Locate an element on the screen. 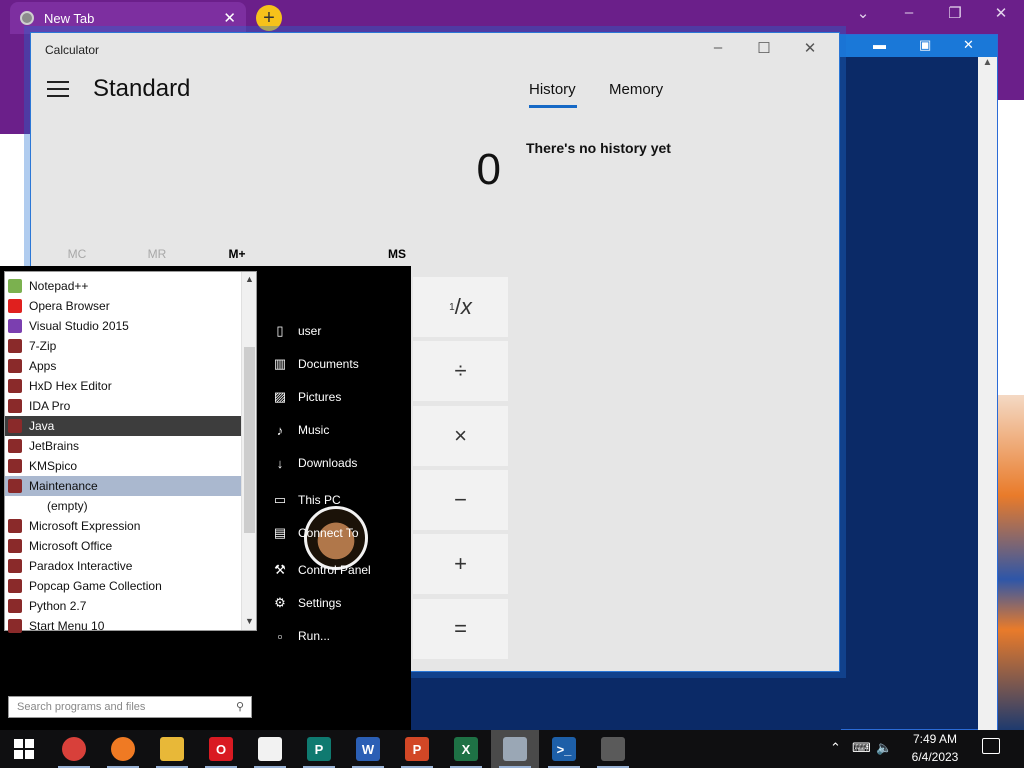  taskbar-opera: O is located at coordinates (221, 749).